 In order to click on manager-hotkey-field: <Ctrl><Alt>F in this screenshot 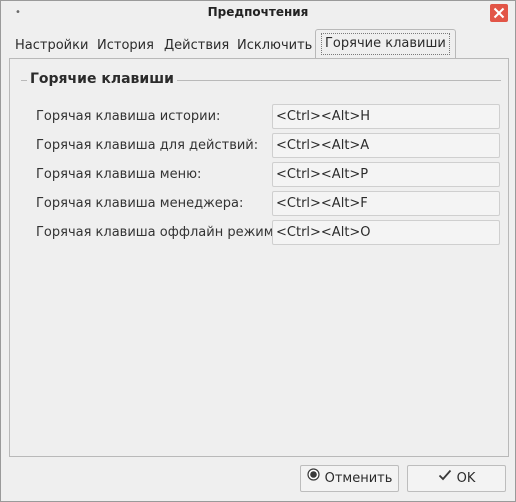, I will do `click(386, 203)`.